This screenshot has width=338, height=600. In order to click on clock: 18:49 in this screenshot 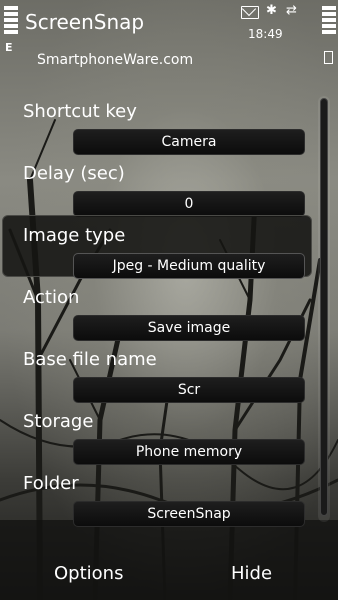, I will do `click(265, 34)`.